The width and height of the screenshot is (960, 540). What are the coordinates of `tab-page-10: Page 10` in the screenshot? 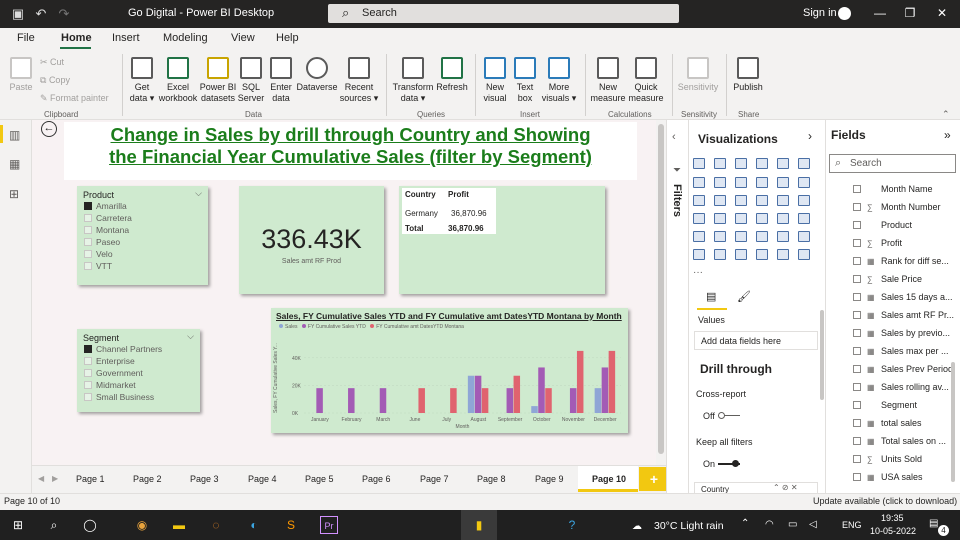 It's located at (609, 479).